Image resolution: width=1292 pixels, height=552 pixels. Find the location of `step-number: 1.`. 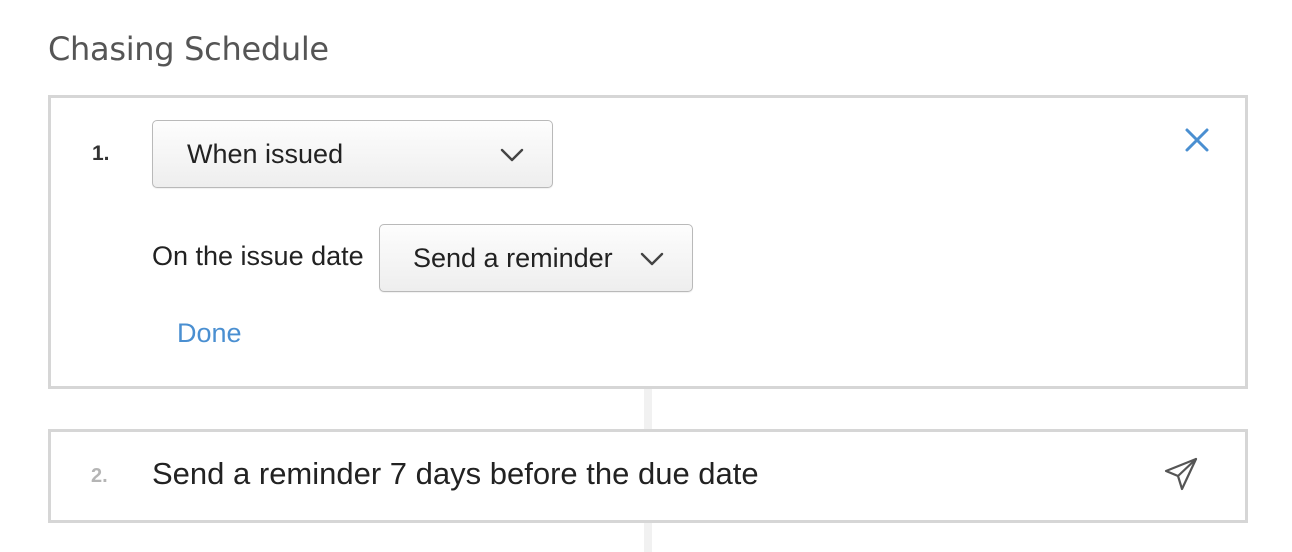

step-number: 1. is located at coordinates (101, 153).